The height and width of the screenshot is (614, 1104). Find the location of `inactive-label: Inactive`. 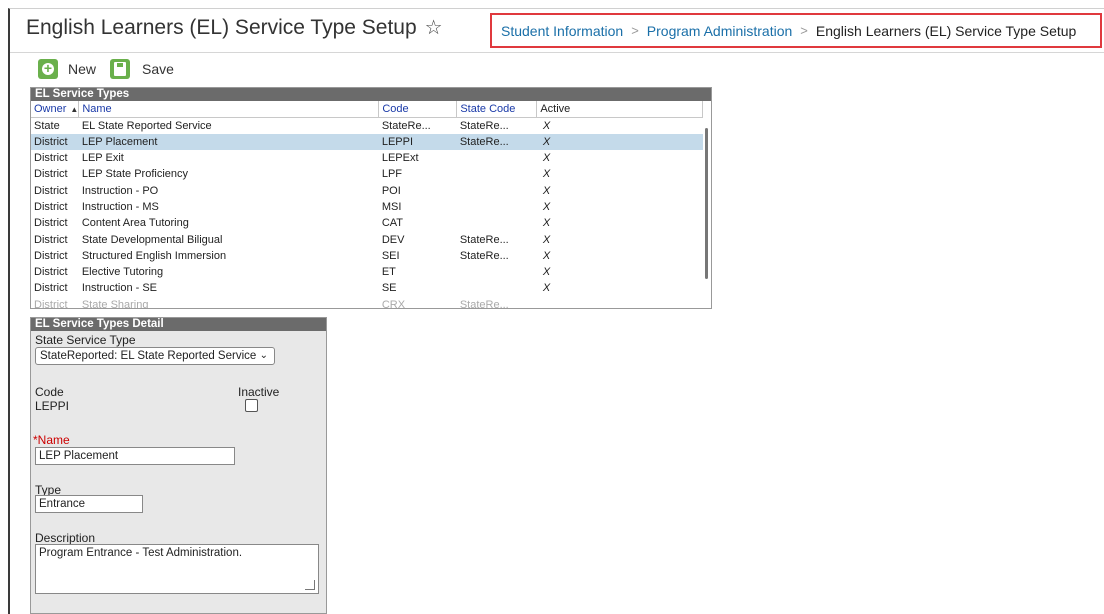

inactive-label: Inactive is located at coordinates (259, 392).